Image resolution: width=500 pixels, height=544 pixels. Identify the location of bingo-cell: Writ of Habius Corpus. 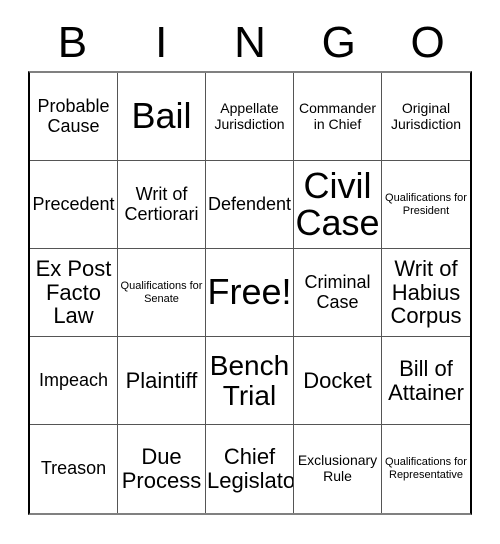
(426, 293).